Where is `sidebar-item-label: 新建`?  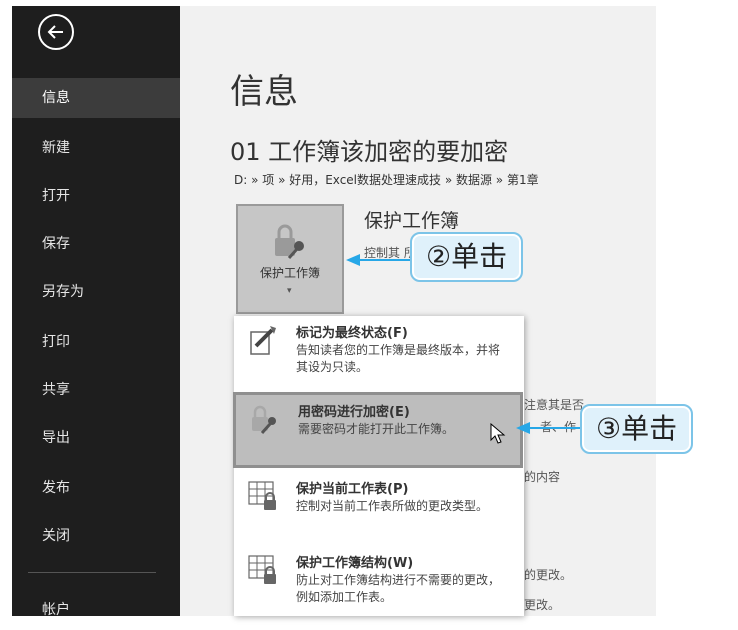
sidebar-item-label: 新建 is located at coordinates (56, 148).